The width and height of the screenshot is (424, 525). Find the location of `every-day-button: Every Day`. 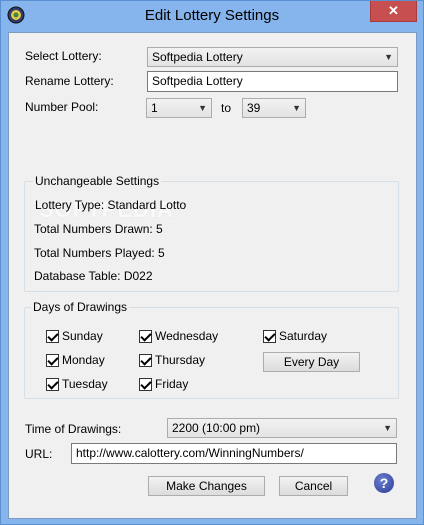

every-day-button: Every Day is located at coordinates (311, 362).